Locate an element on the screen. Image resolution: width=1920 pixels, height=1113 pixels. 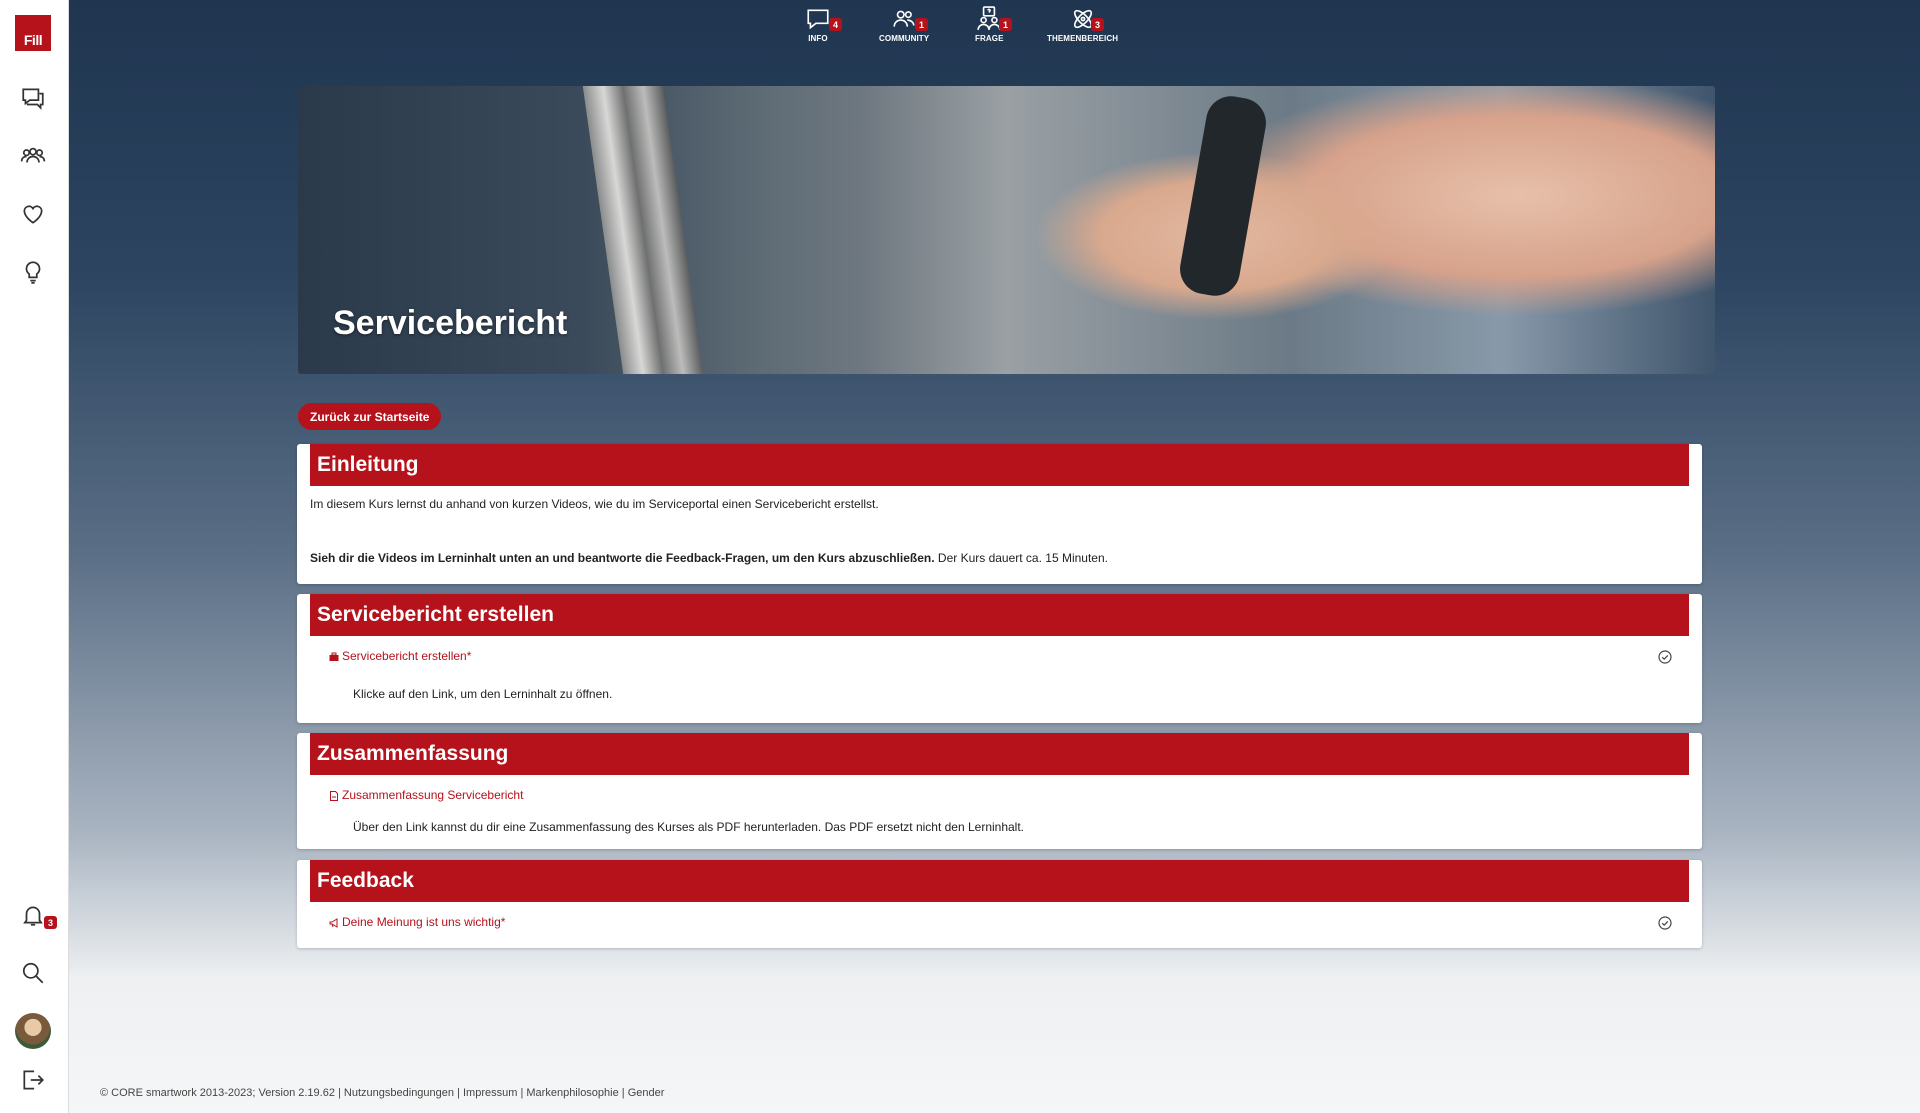
footer-link-terms: Nutzungsbedingungen is located at coordinates (399, 1093).